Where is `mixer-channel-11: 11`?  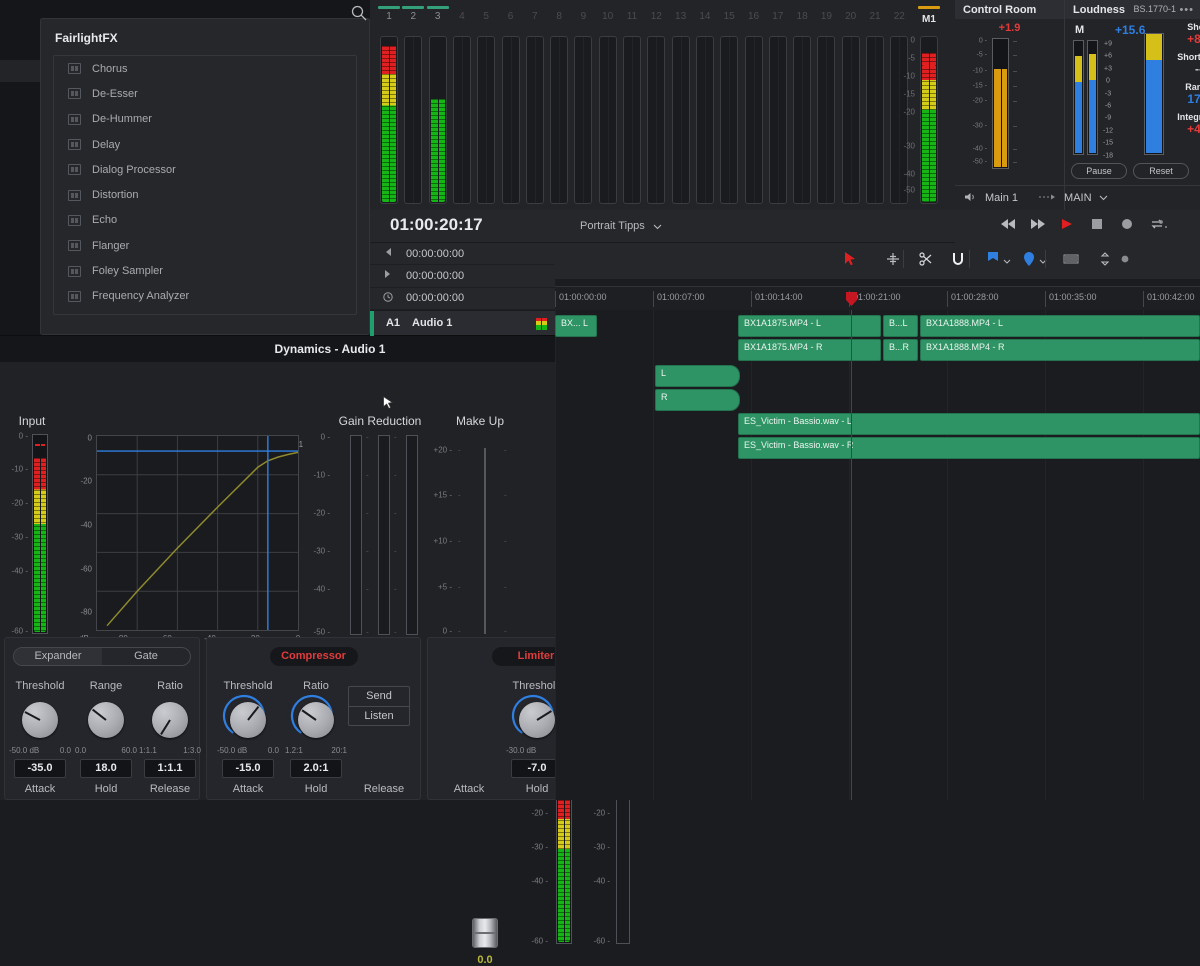 mixer-channel-11: 11 is located at coordinates (632, 11).